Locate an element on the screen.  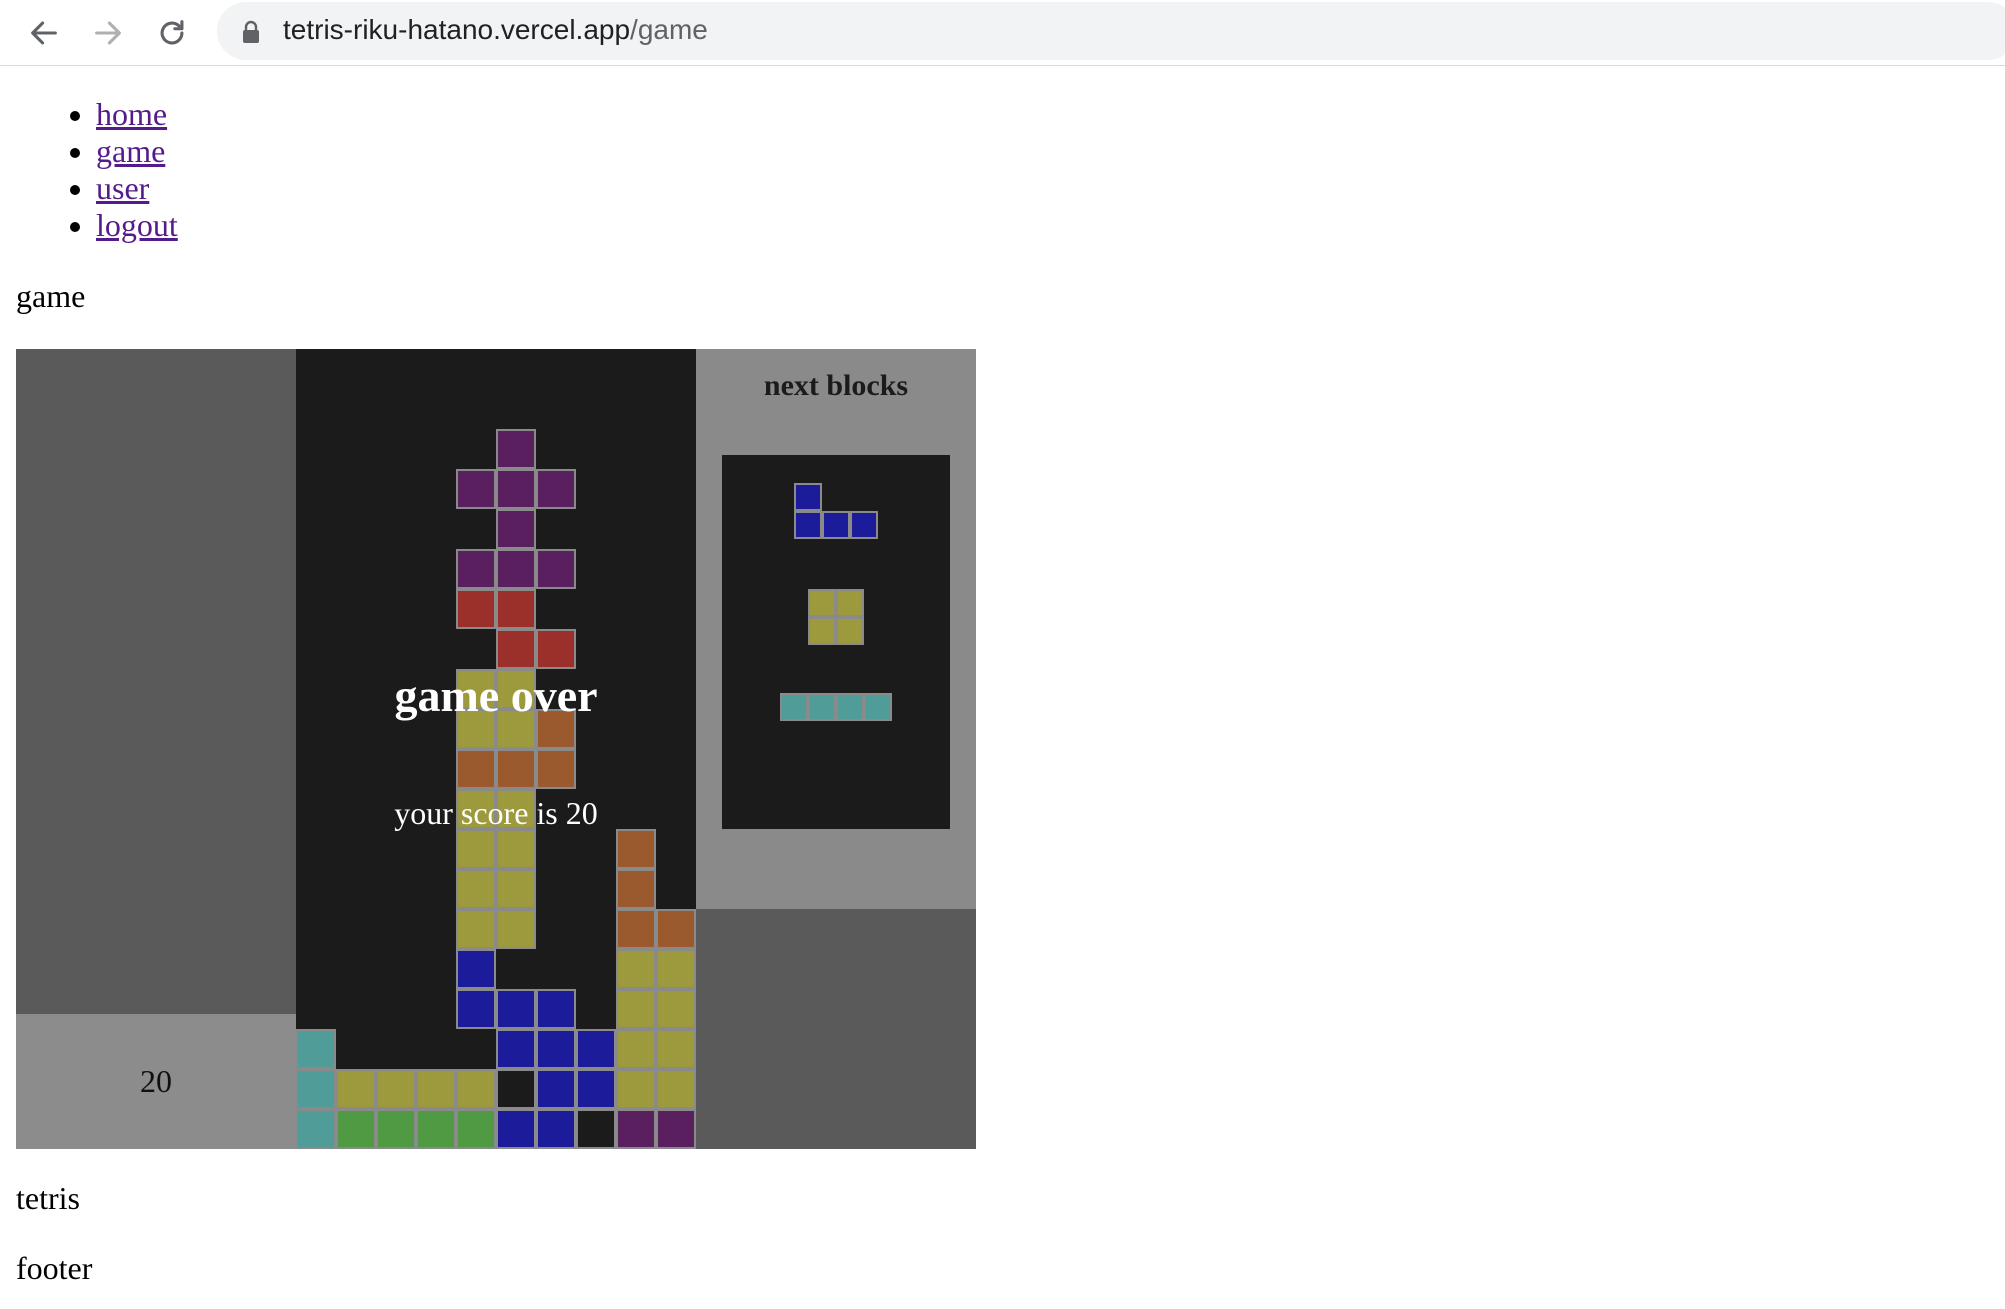
next-blocks-preview is located at coordinates (836, 642).